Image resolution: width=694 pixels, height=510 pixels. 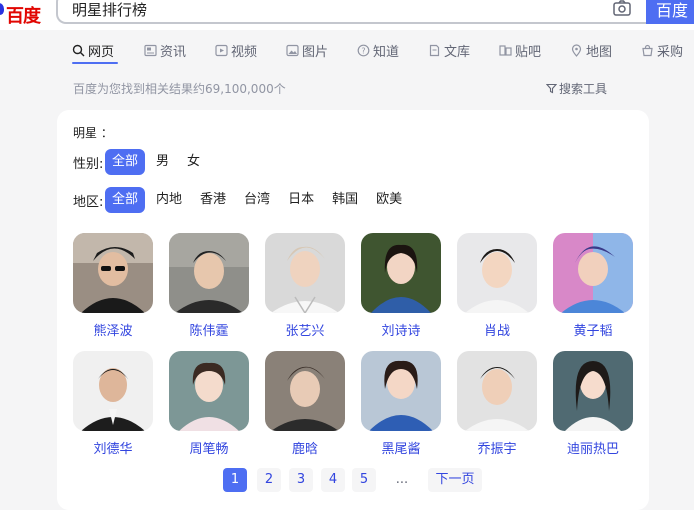 I want to click on region-korea: 韩国, so click(x=345, y=200).